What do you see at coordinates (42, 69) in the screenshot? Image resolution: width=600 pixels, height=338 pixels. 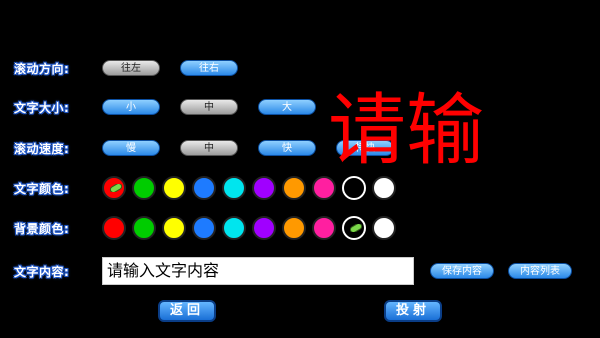 I see `scroll-direction-label: 滚动方向:` at bounding box center [42, 69].